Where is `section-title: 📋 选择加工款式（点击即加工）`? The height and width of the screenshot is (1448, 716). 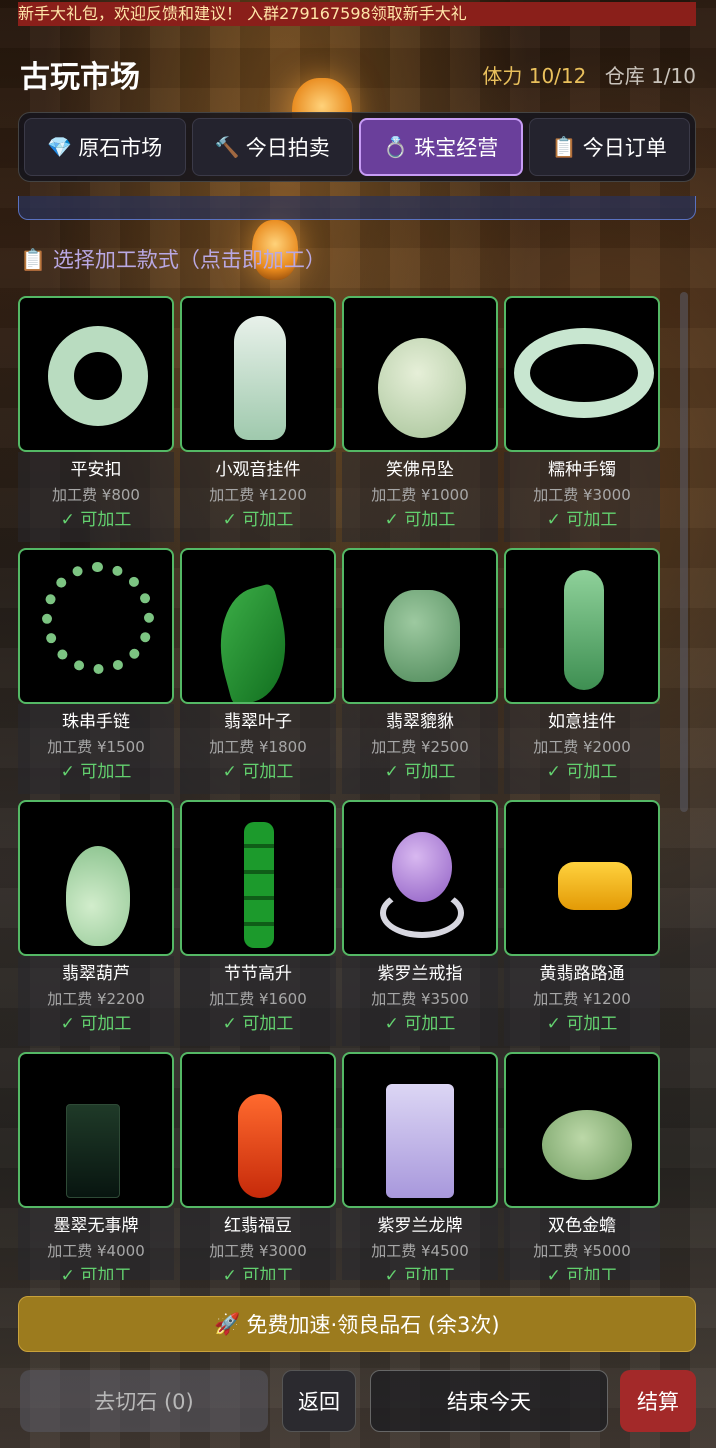 section-title: 📋 选择加工款式（点击即加工） is located at coordinates (173, 259).